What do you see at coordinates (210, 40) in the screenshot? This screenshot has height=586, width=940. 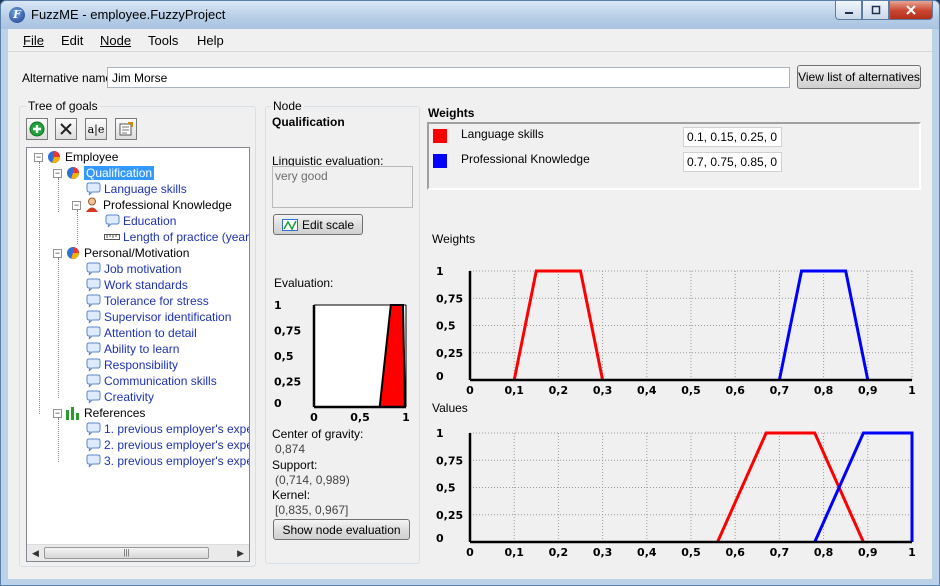 I see `menu-help: Help` at bounding box center [210, 40].